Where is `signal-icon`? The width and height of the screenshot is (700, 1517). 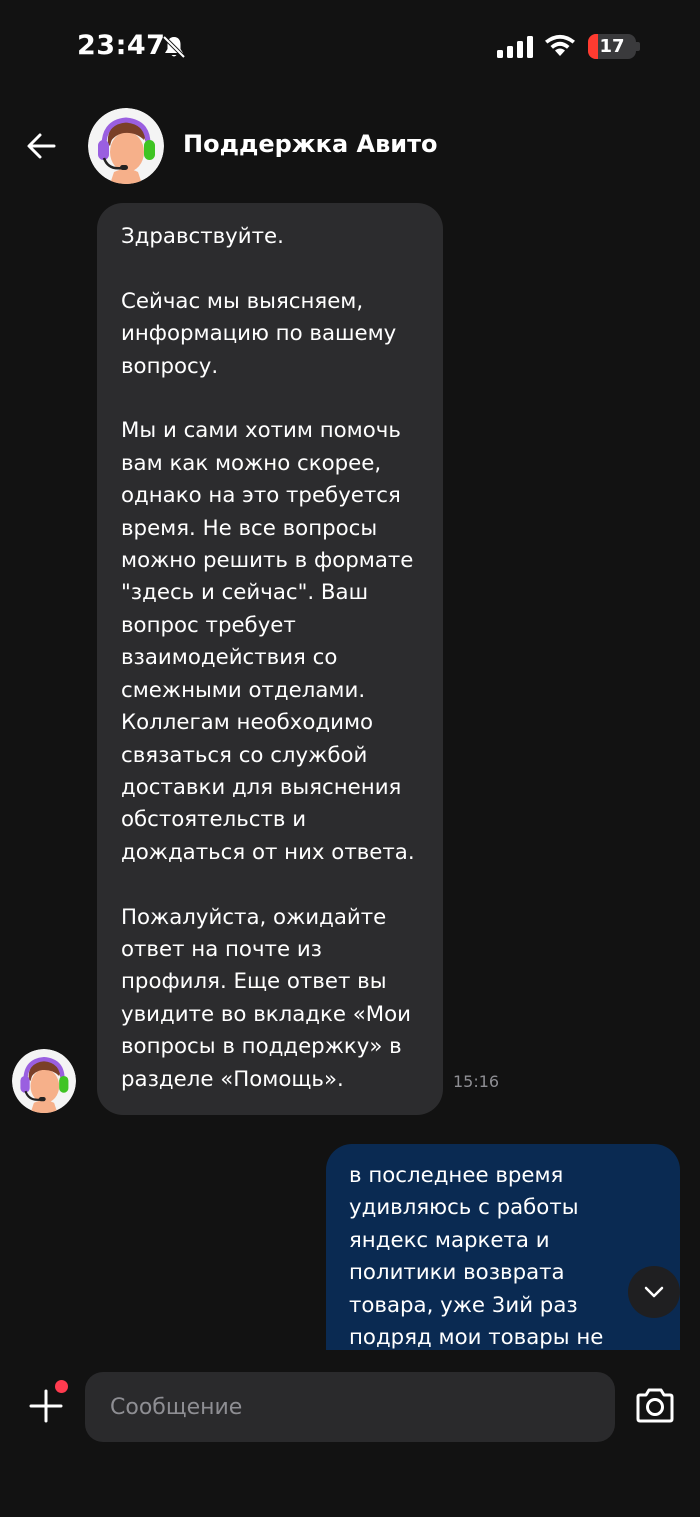
signal-icon is located at coordinates (515, 47).